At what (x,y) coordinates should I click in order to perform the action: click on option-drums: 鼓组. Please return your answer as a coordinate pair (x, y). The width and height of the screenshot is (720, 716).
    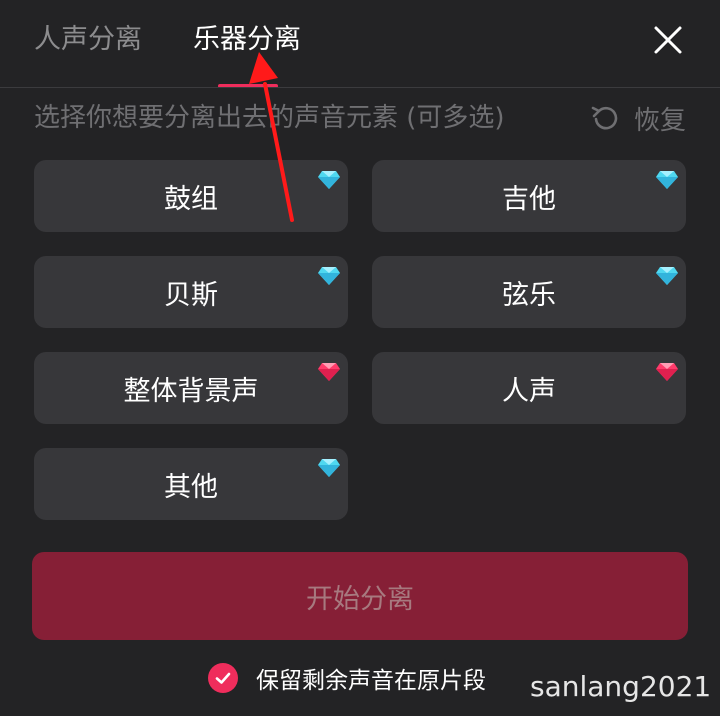
    Looking at the image, I should click on (191, 196).